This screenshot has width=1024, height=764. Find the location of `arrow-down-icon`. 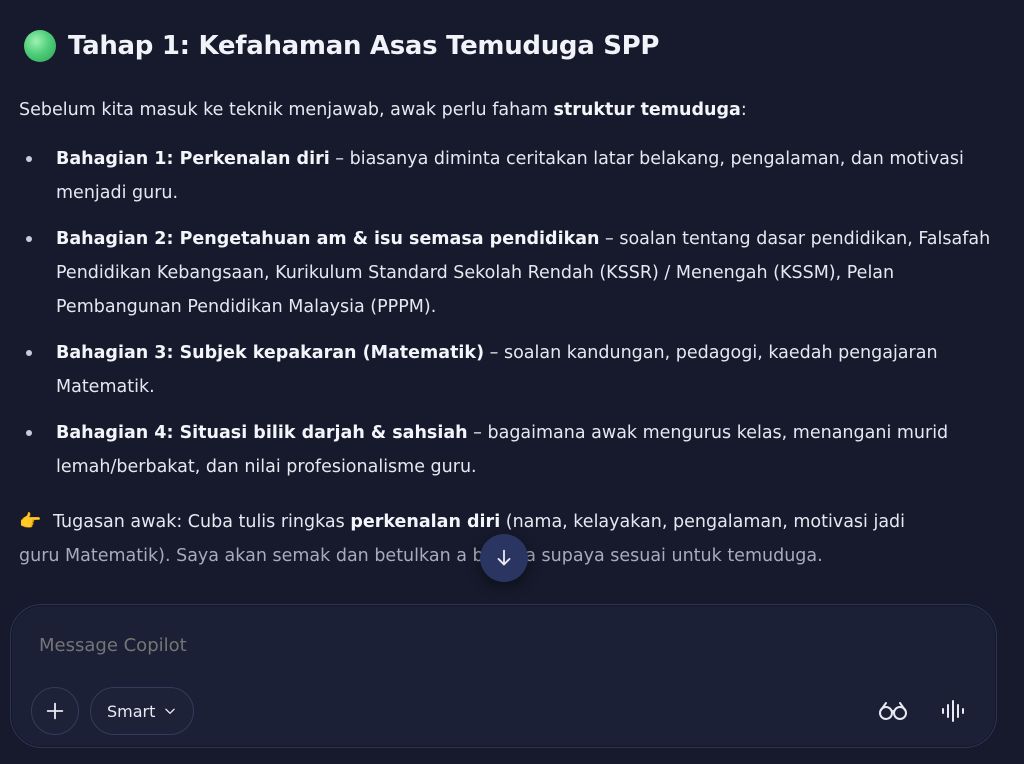

arrow-down-icon is located at coordinates (504, 557).